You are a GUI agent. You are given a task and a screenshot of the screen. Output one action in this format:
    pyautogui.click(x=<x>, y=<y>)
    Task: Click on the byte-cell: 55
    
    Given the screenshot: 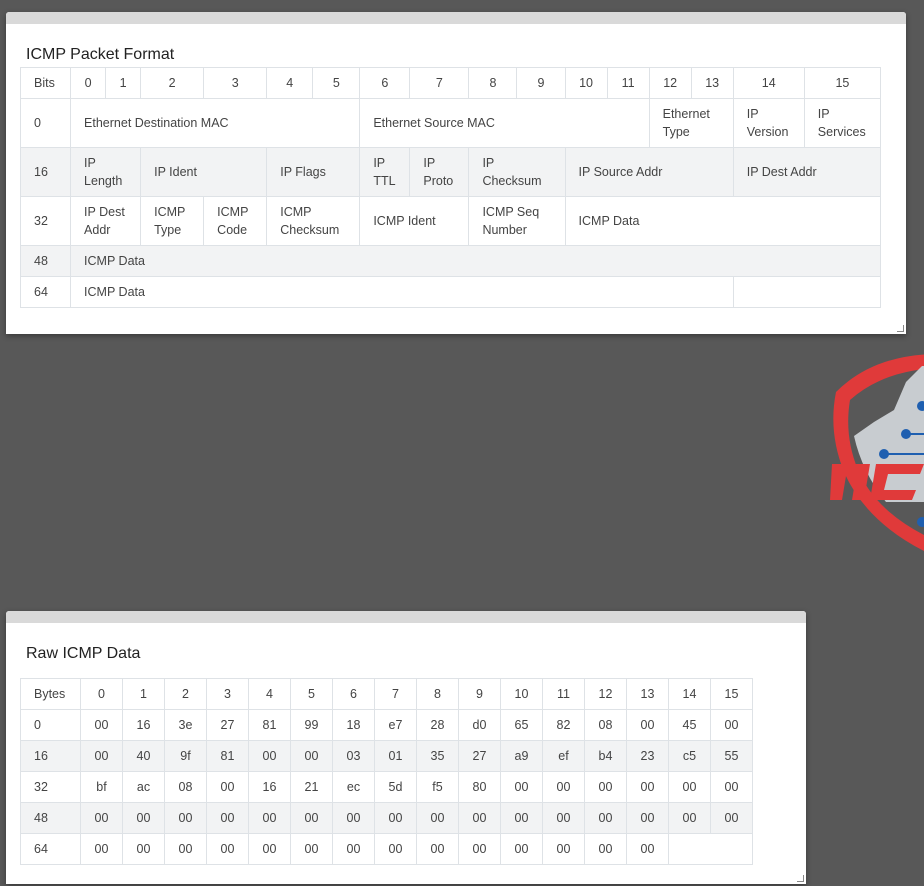 What is the action you would take?
    pyautogui.click(x=731, y=756)
    